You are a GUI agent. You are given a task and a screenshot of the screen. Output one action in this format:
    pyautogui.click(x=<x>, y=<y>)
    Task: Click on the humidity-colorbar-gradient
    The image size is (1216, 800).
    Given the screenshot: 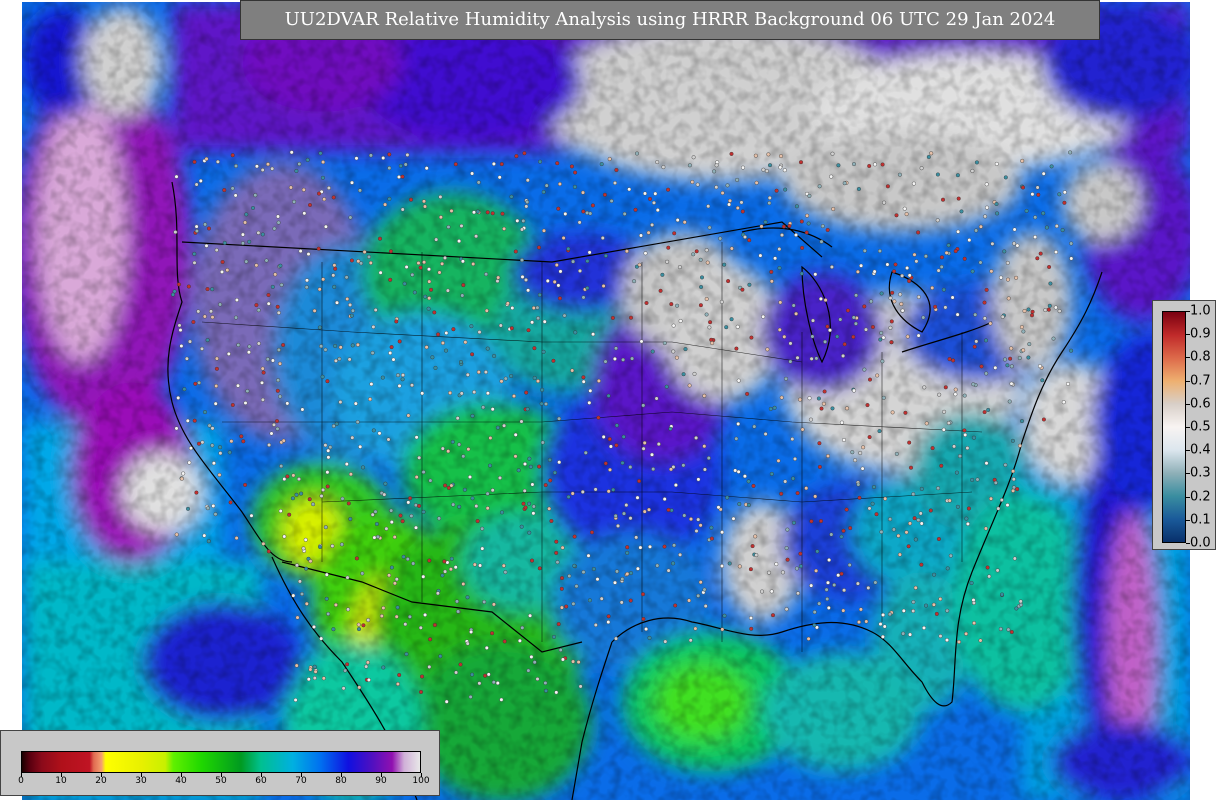 What is the action you would take?
    pyautogui.click(x=221, y=762)
    